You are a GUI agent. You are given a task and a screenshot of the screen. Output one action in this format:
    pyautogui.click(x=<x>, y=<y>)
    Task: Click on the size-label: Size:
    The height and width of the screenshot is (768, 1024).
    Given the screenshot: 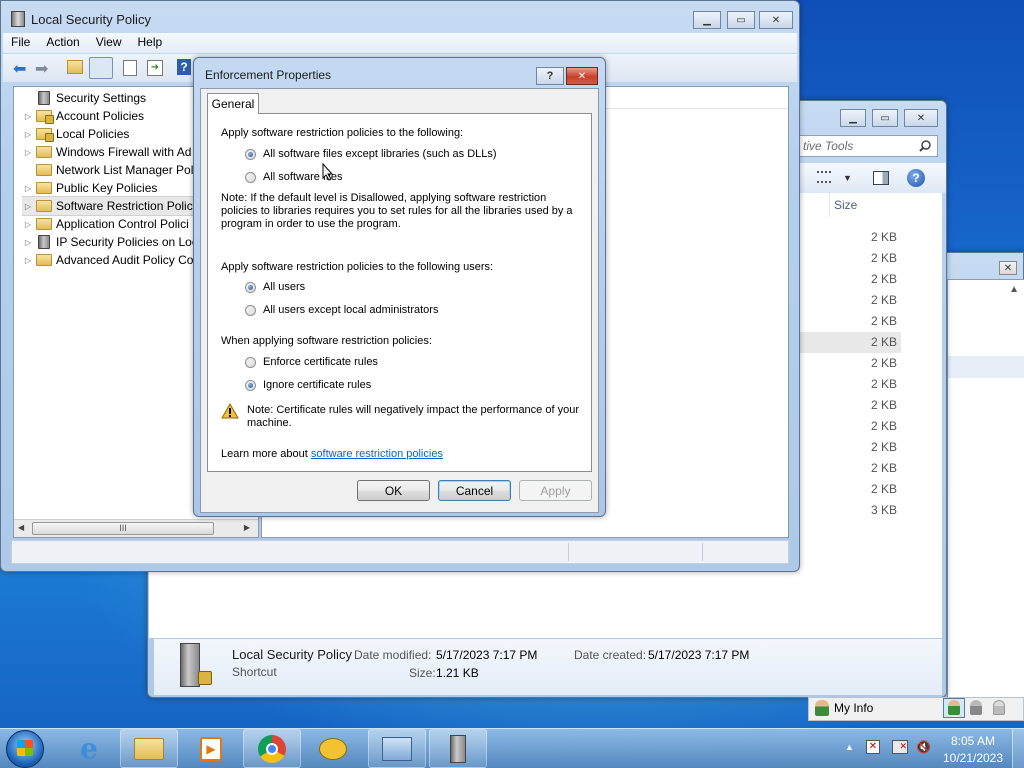 What is the action you would take?
    pyautogui.click(x=422, y=673)
    